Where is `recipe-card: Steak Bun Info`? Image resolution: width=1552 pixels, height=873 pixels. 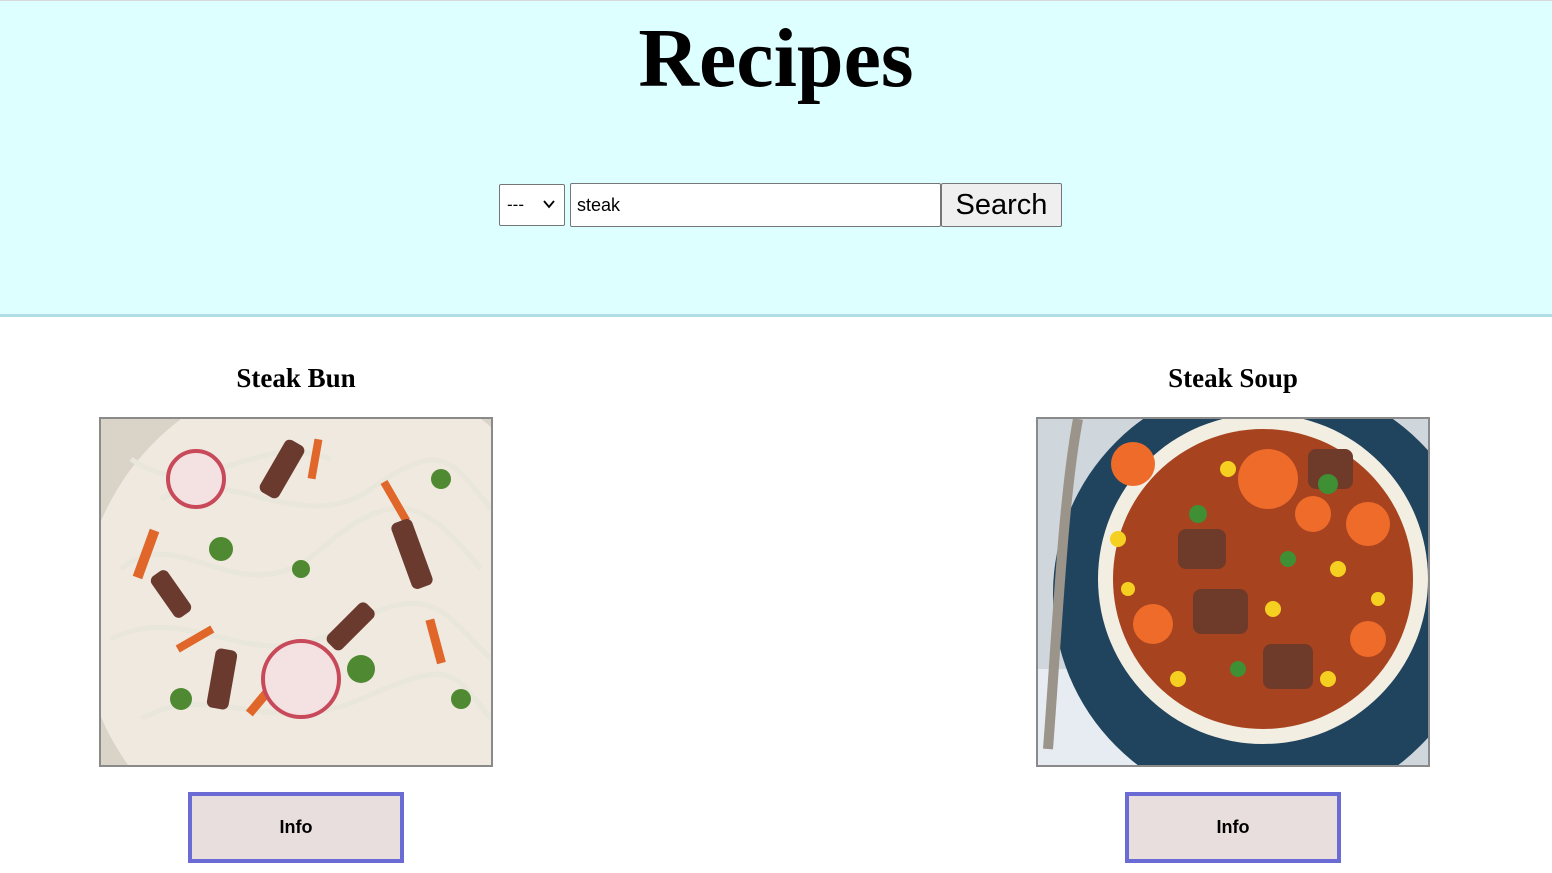
recipe-card: Steak Bun Info is located at coordinates (296, 611).